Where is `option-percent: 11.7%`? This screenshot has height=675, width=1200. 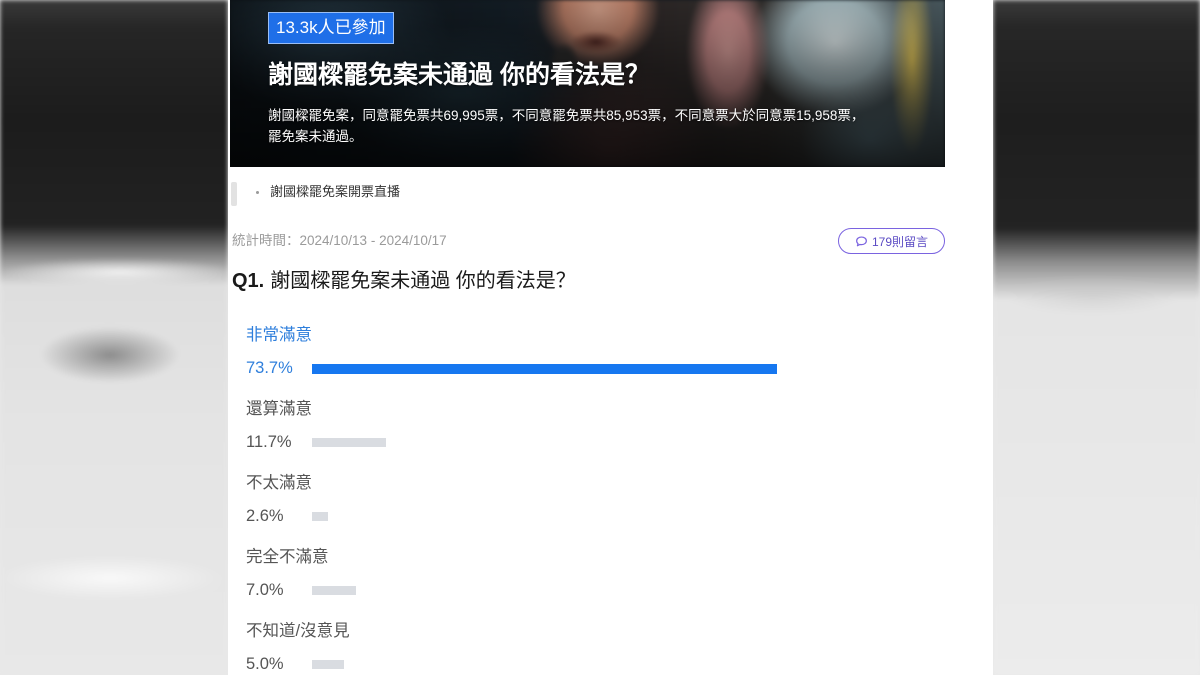 option-percent: 11.7% is located at coordinates (269, 442).